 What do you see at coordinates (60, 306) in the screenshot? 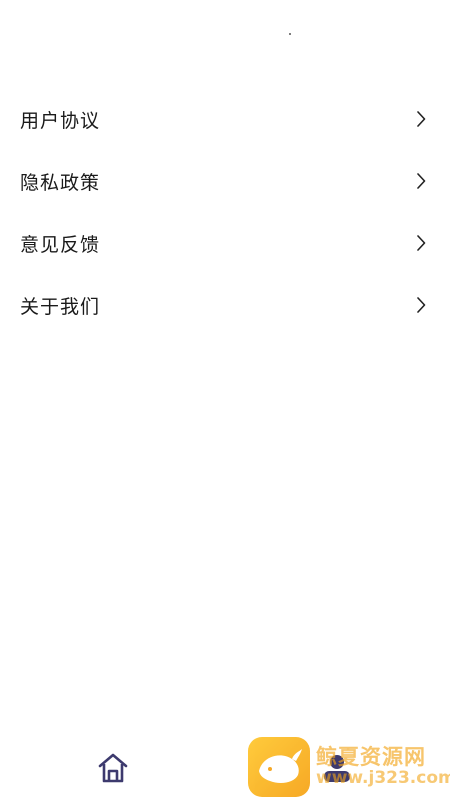
I see `menu-item-label: 关于我们` at bounding box center [60, 306].